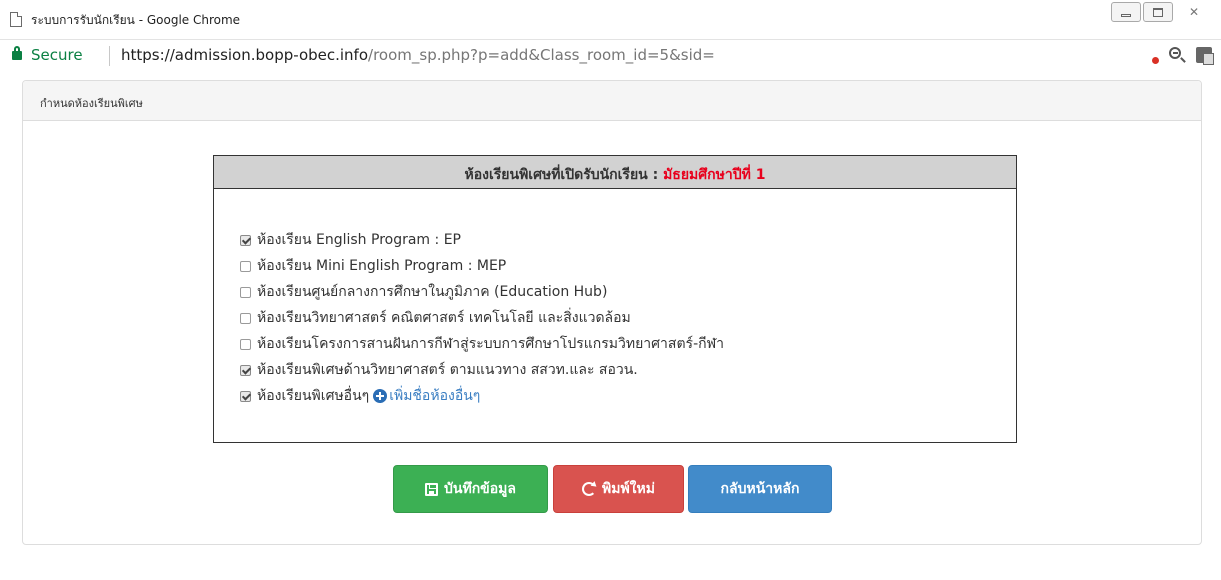 This screenshot has width=1221, height=580. Describe the element at coordinates (382, 266) in the screenshot. I see `room-option-label: ห้องเรียน Mini English Program : MEP` at that location.